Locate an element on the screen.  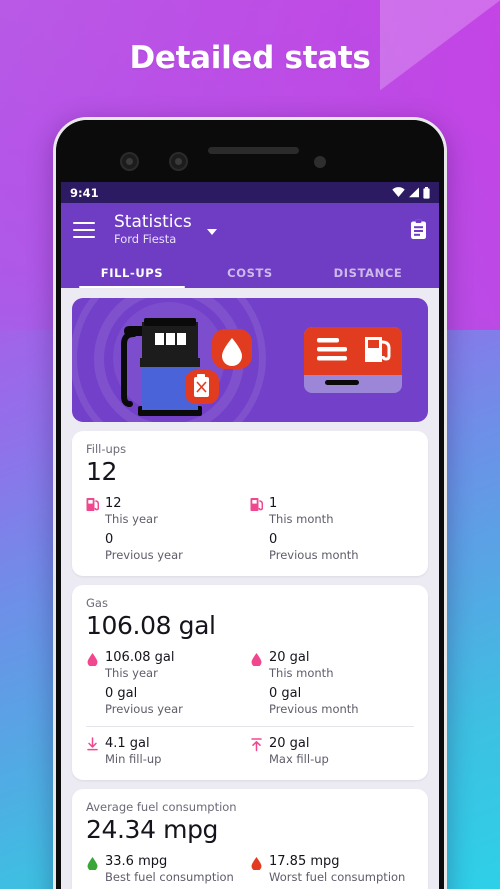
stats-column-right: 1 This month 0 Previous month is located at coordinates (332, 529).